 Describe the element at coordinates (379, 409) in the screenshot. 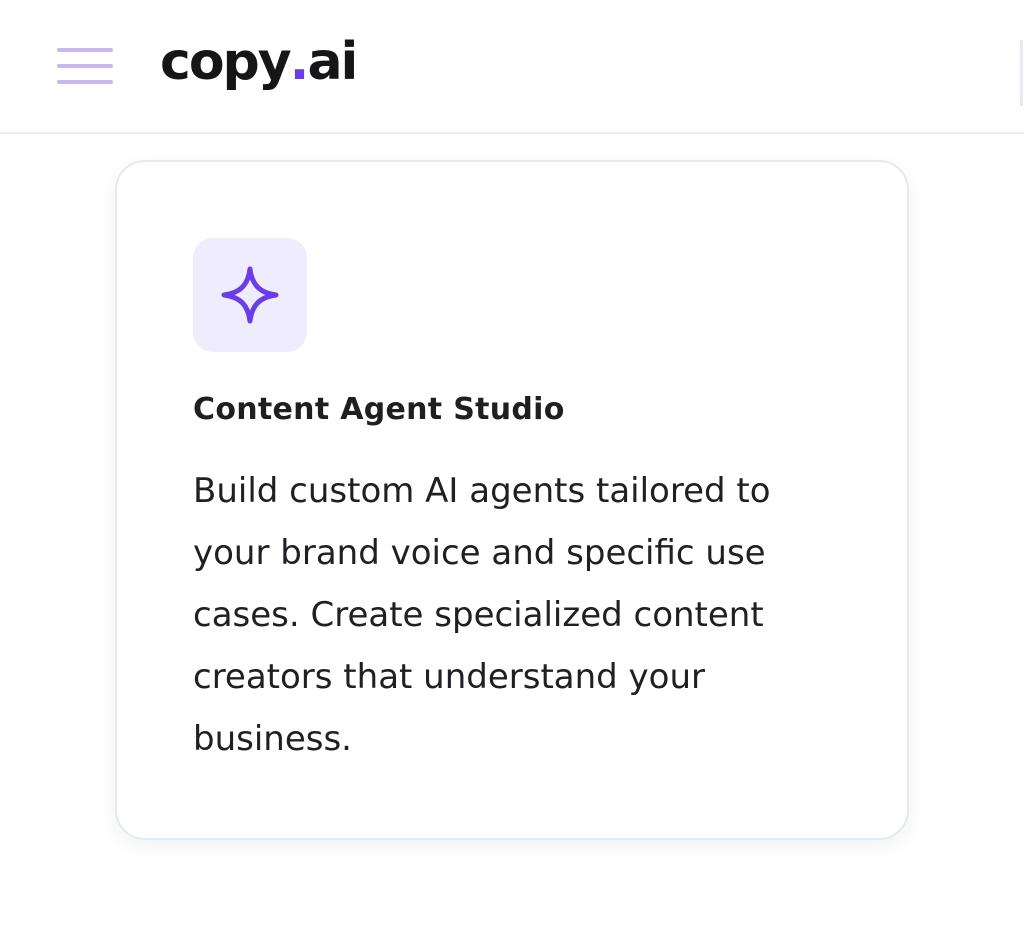

I see `feature-title: Content Agent Studio` at that location.